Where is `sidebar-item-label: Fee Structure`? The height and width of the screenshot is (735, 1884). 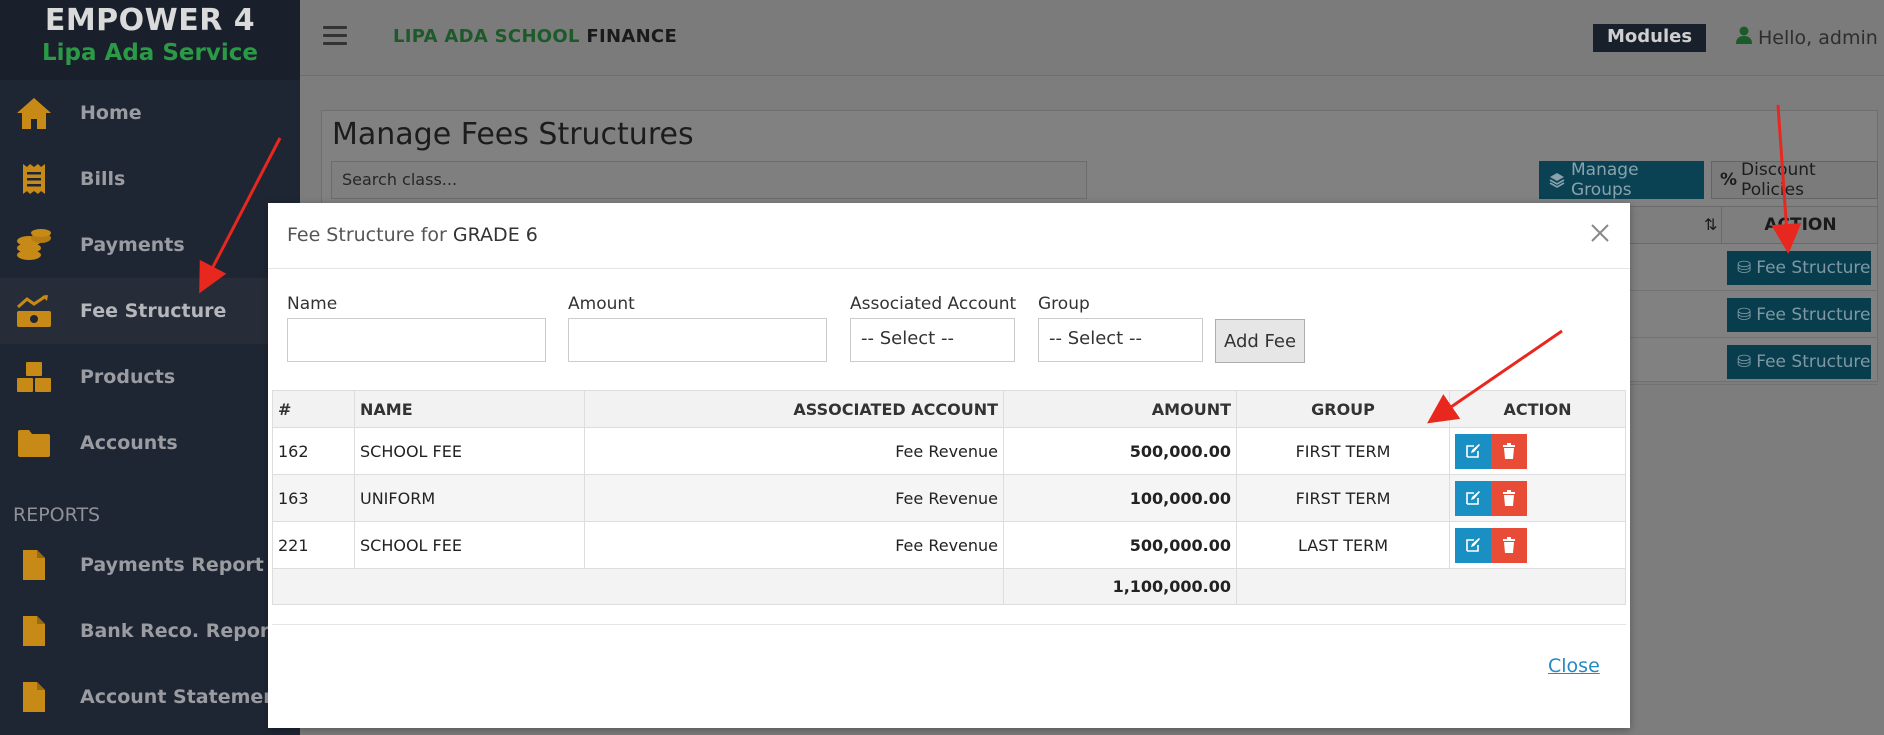
sidebar-item-label: Fee Structure is located at coordinates (153, 311).